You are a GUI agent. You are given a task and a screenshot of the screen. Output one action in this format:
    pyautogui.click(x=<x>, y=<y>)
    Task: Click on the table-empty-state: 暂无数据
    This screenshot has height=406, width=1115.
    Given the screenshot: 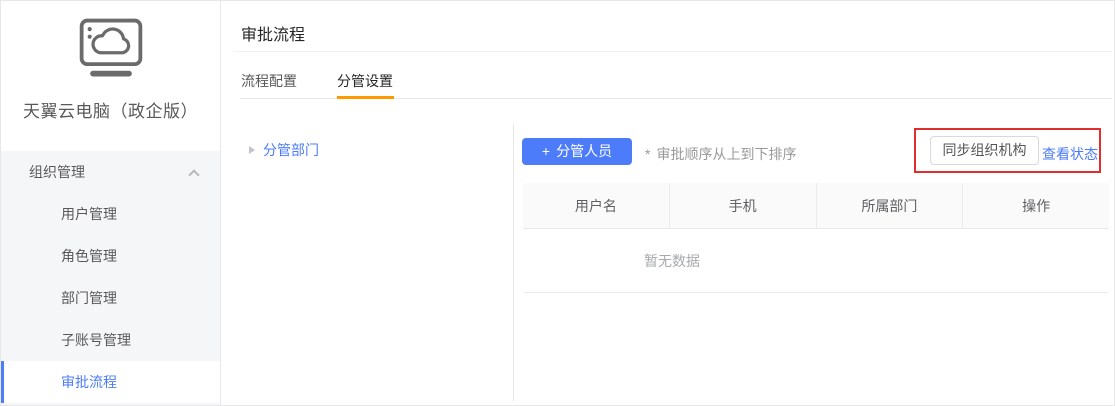 What is the action you would take?
    pyautogui.click(x=816, y=261)
    